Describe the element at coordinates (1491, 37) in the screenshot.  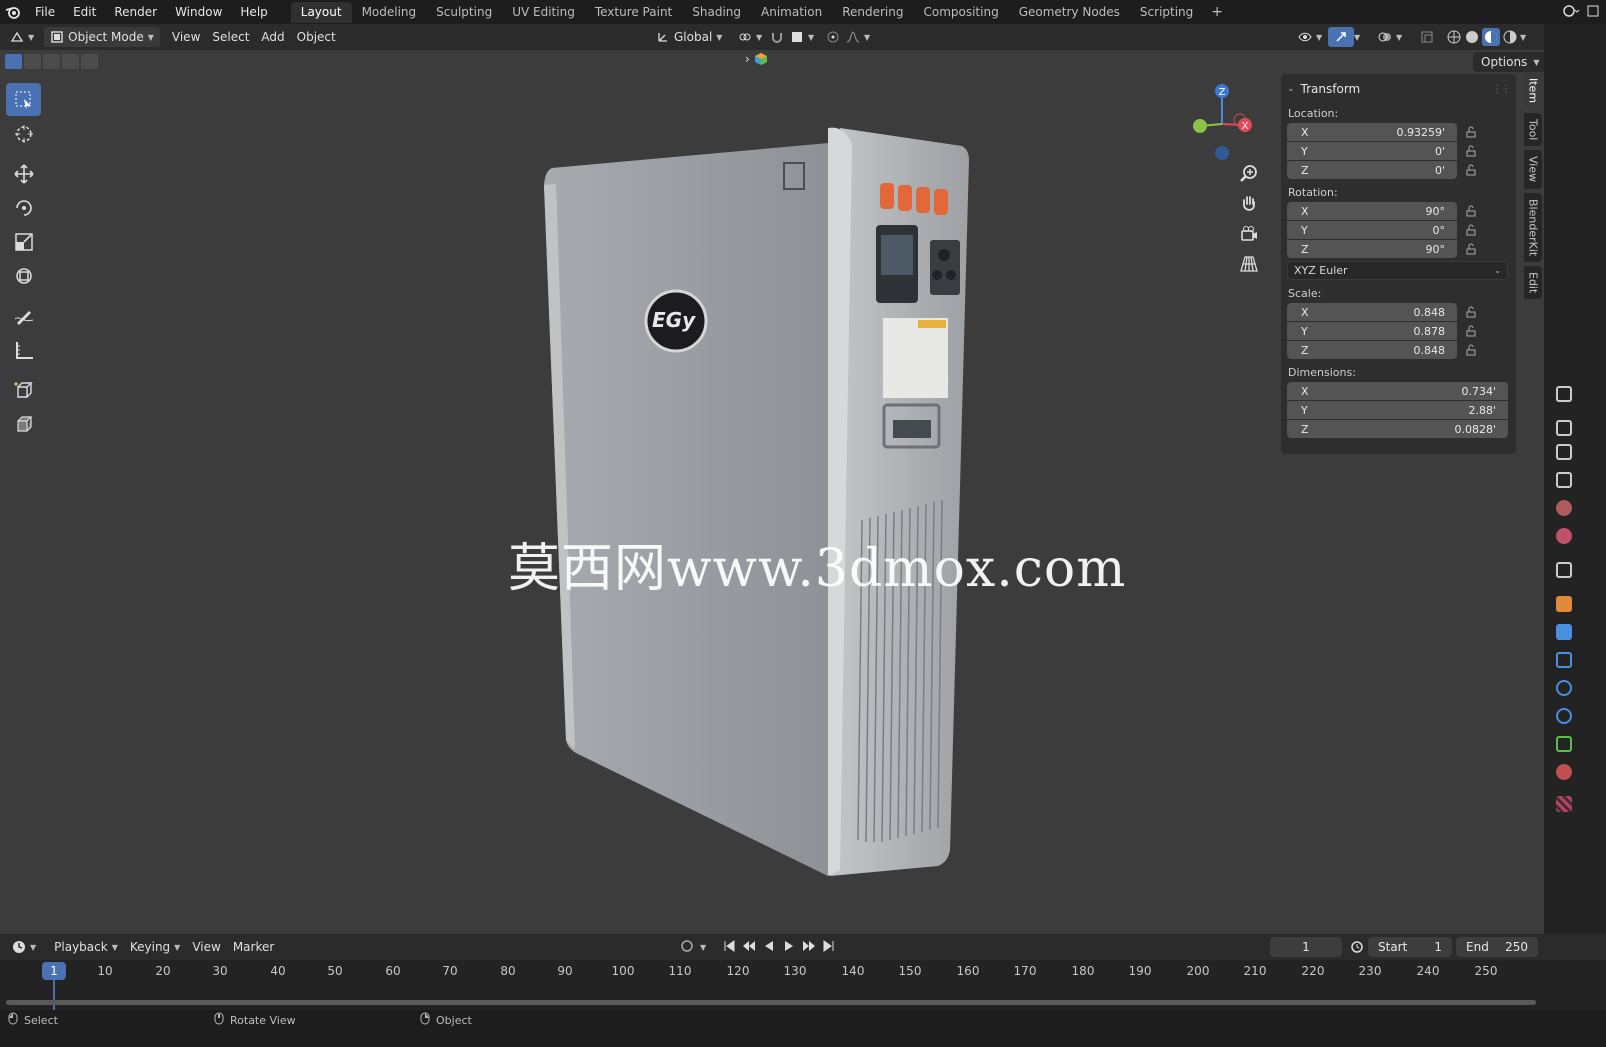
I see `material-preview-shading-button` at that location.